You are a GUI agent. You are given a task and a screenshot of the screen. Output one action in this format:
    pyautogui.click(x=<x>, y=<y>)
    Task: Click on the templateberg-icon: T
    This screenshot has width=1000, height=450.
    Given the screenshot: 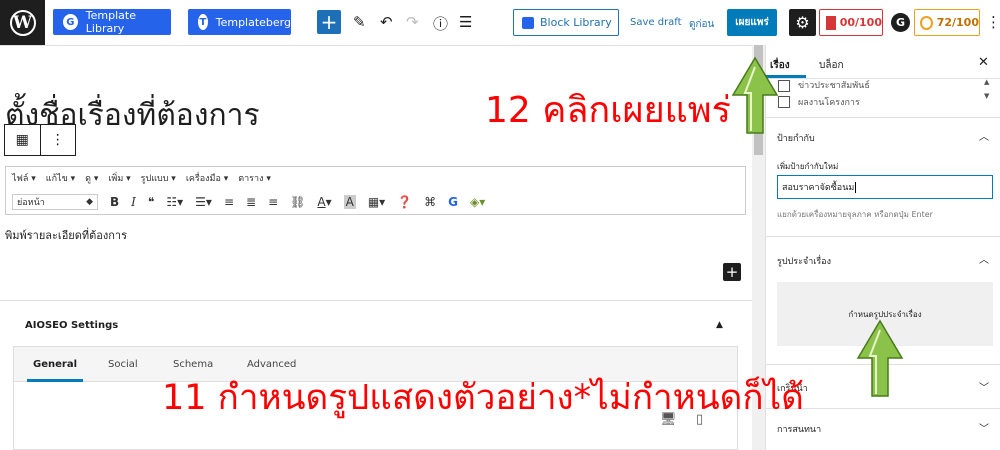 What is the action you would take?
    pyautogui.click(x=203, y=22)
    